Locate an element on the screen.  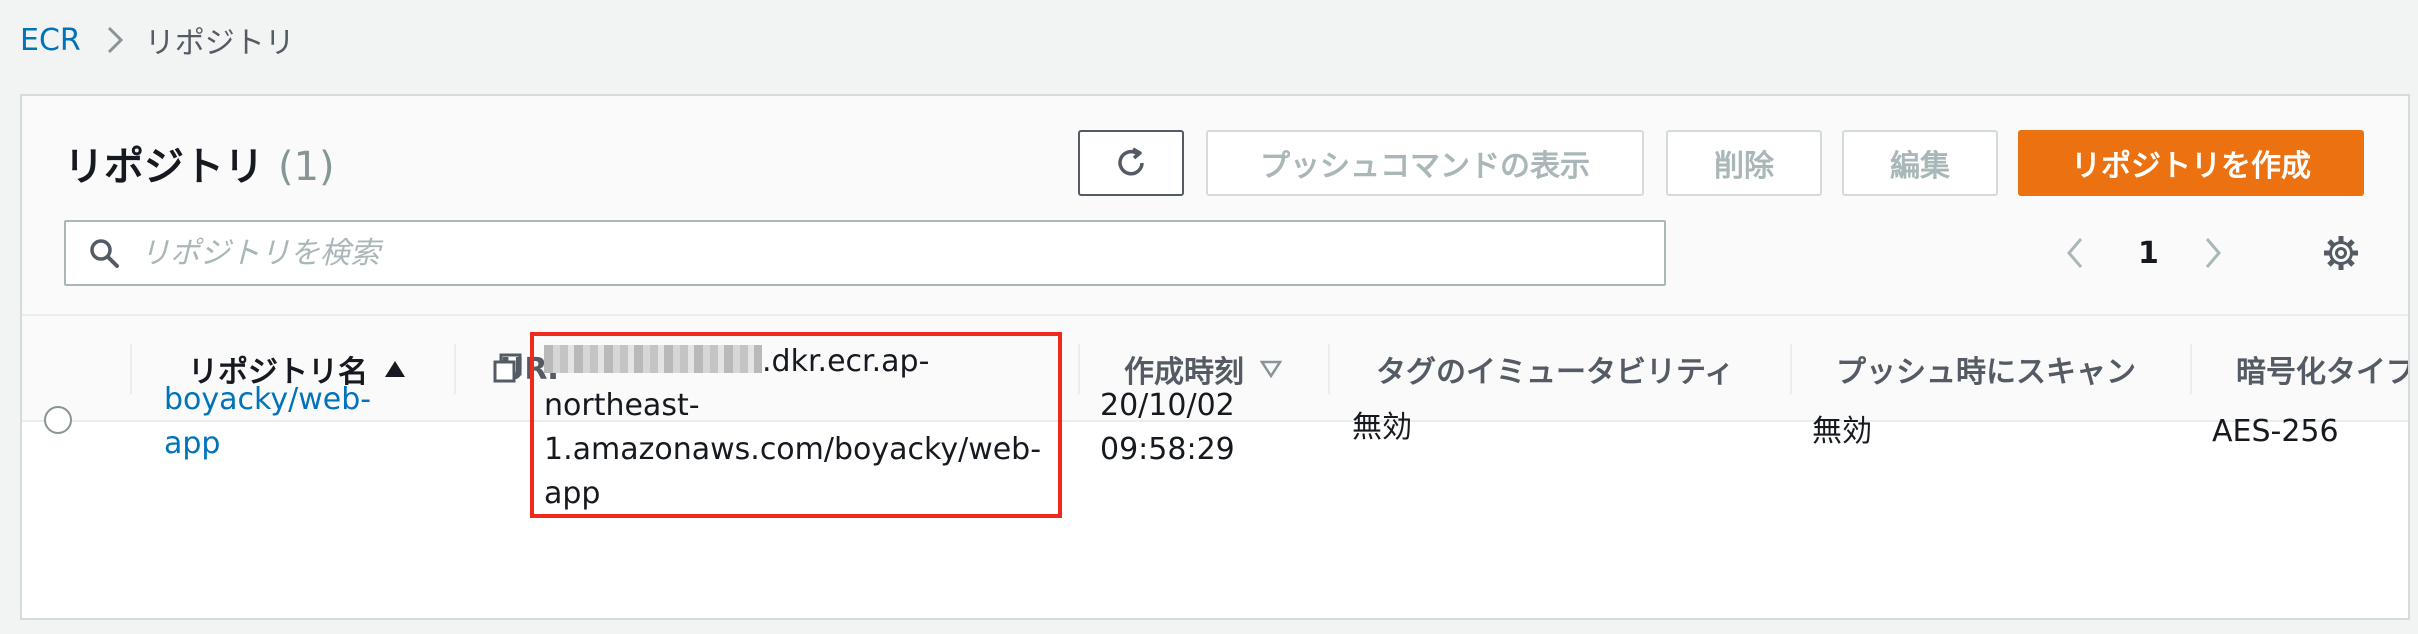
edit-button: 編集 is located at coordinates (1920, 163).